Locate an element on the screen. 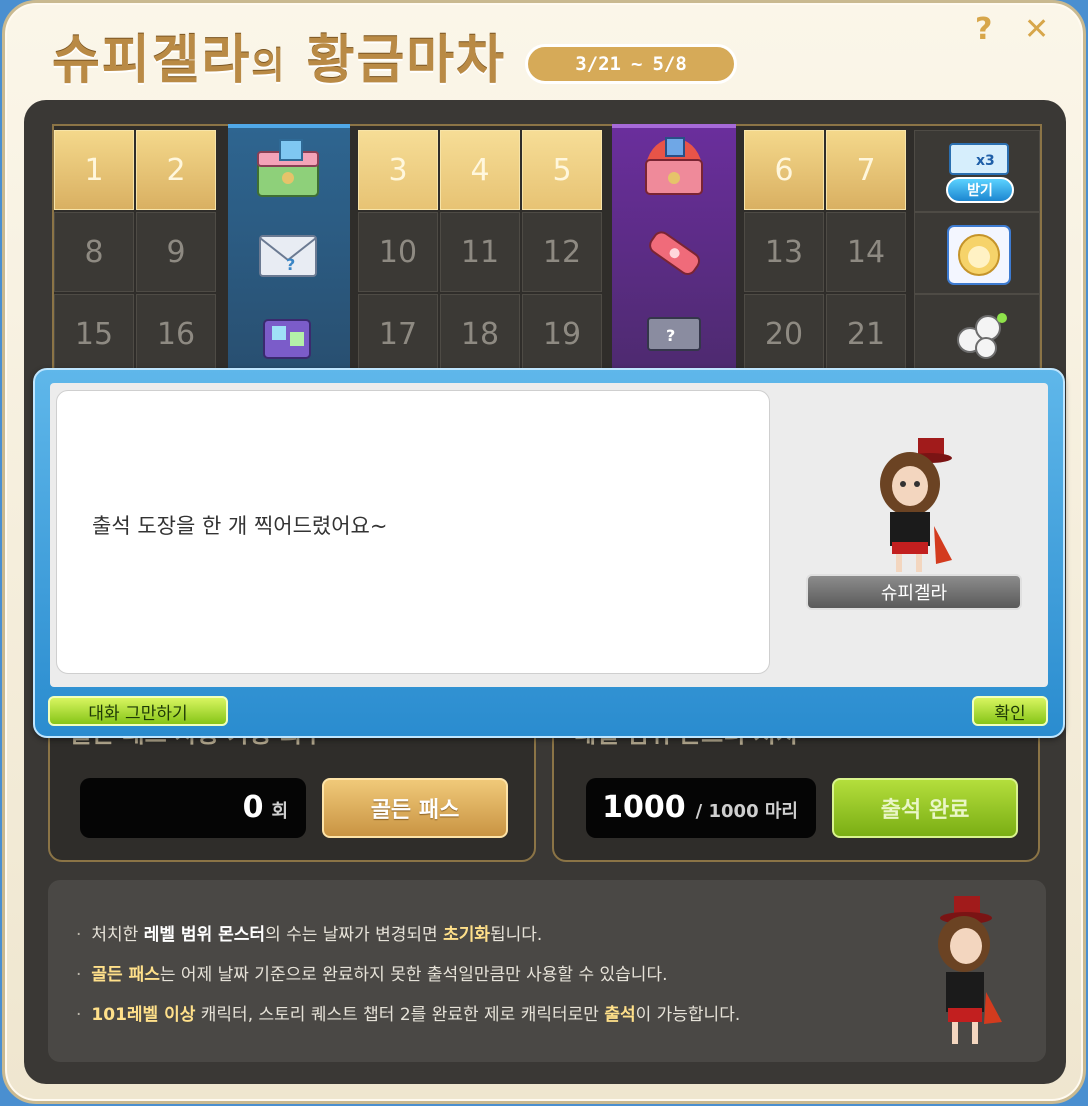 The image size is (1088, 1106). gift-box-icon is located at coordinates (288, 170).